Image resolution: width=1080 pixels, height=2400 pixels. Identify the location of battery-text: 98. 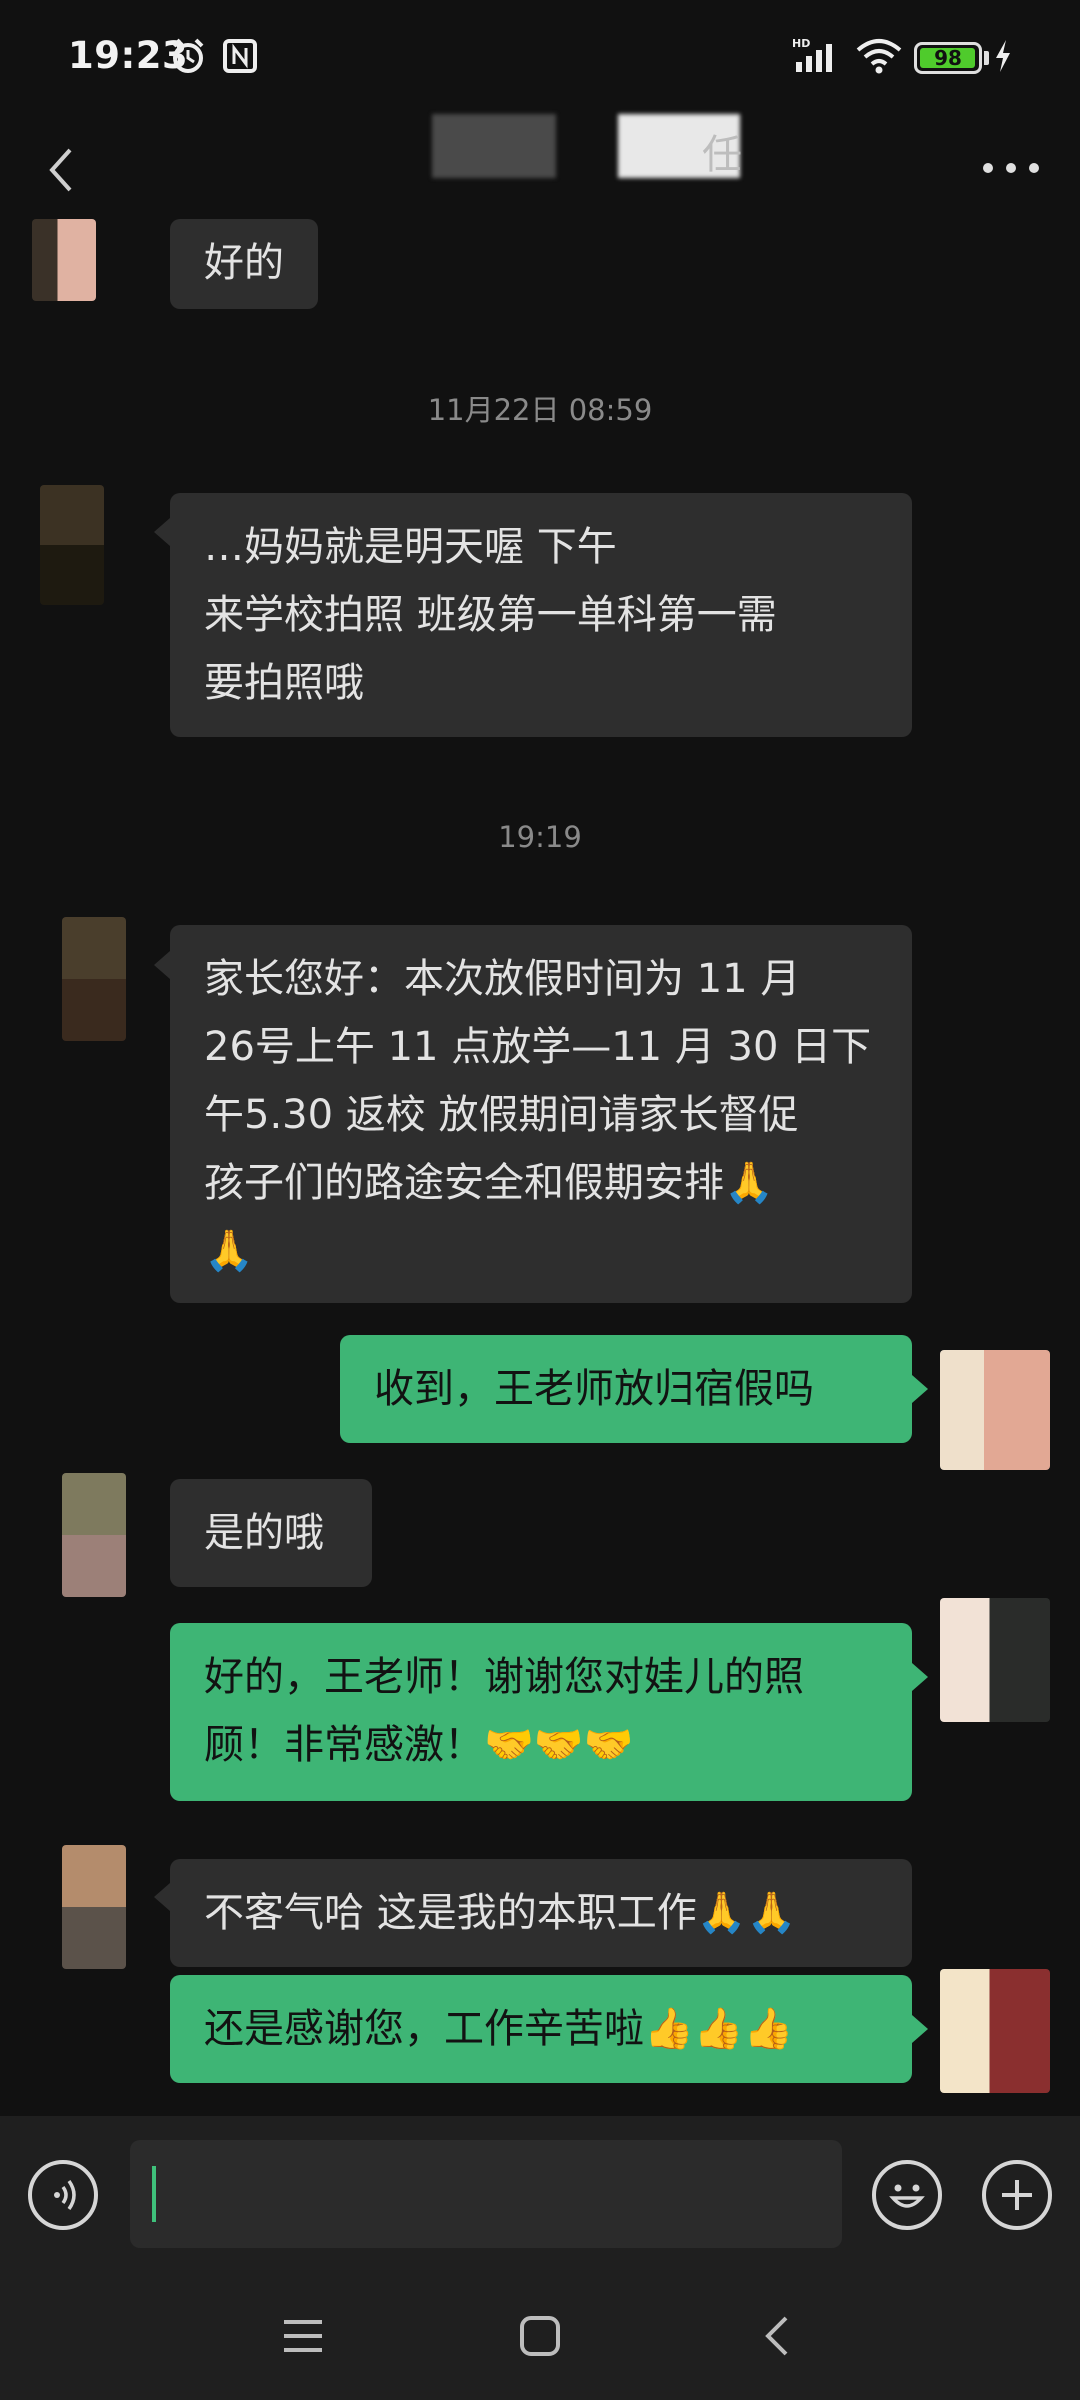
(948, 58).